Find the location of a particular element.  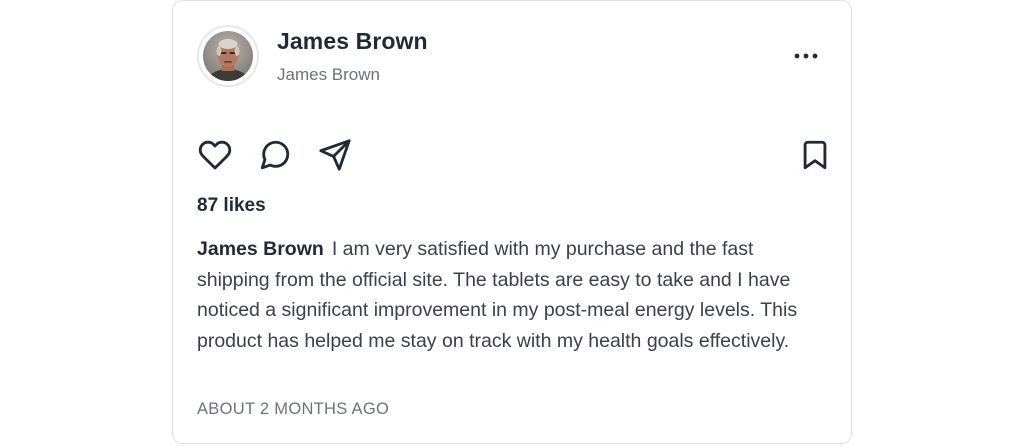

bookmark-icon is located at coordinates (815, 155).